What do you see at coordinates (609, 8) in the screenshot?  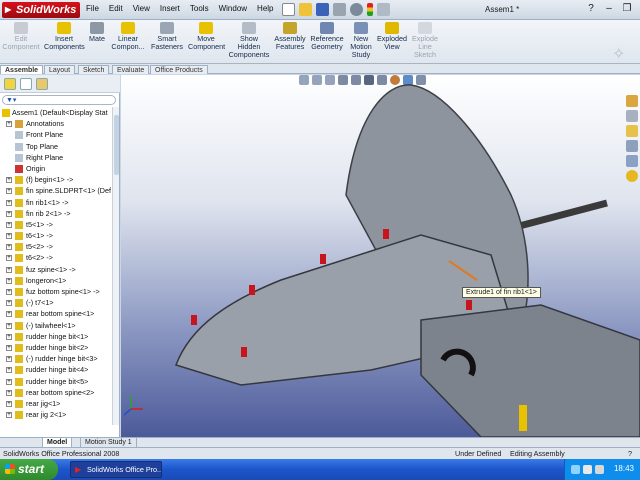 I see `minimize-icon: –` at bounding box center [609, 8].